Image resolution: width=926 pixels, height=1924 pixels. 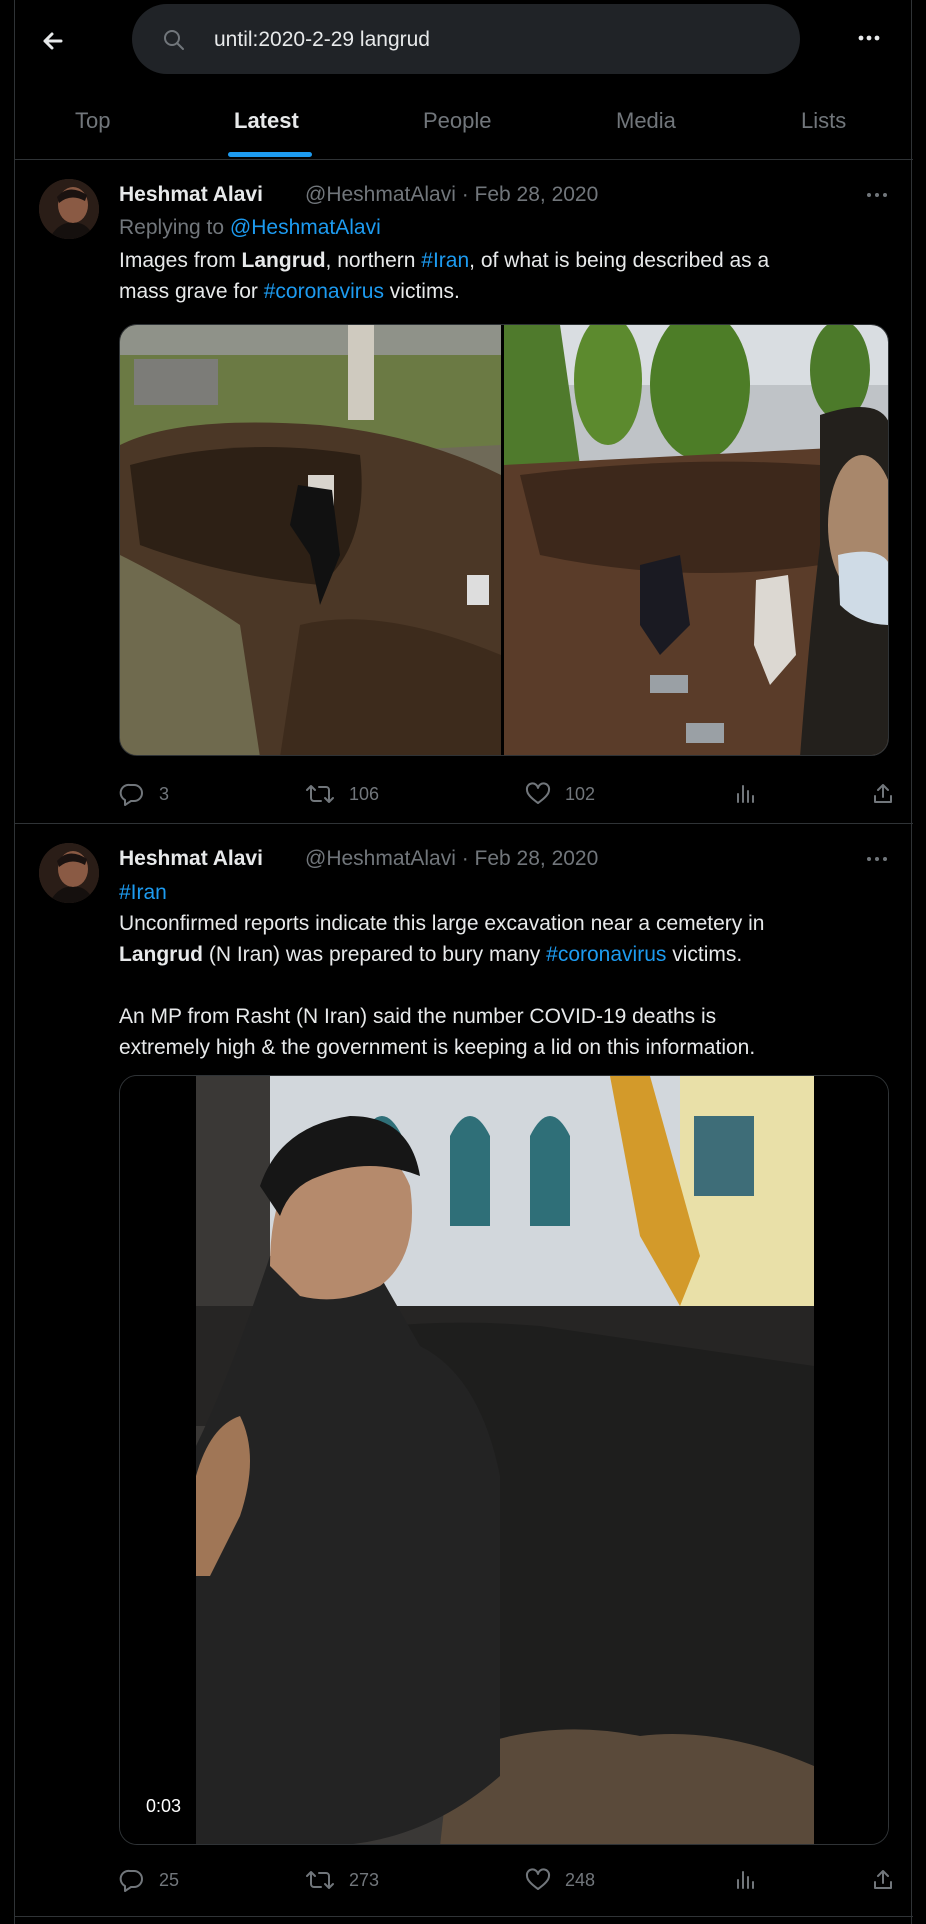 What do you see at coordinates (560, 794) in the screenshot?
I see `like-button: 102` at bounding box center [560, 794].